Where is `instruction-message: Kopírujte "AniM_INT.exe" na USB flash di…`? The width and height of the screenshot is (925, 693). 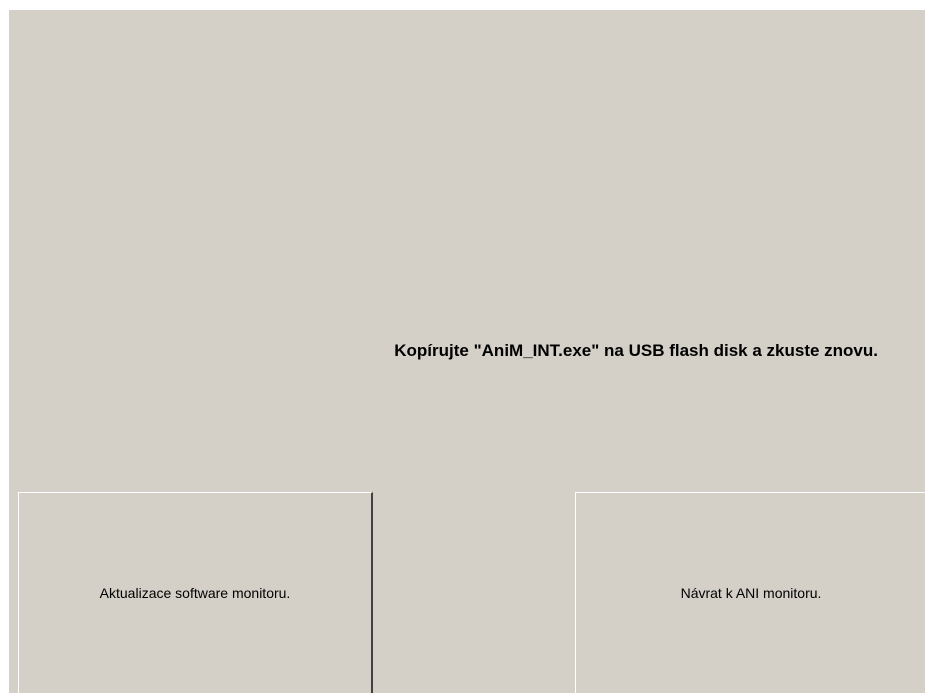
instruction-message: Kopírujte "AniM_INT.exe" na USB flash di… is located at coordinates (636, 350).